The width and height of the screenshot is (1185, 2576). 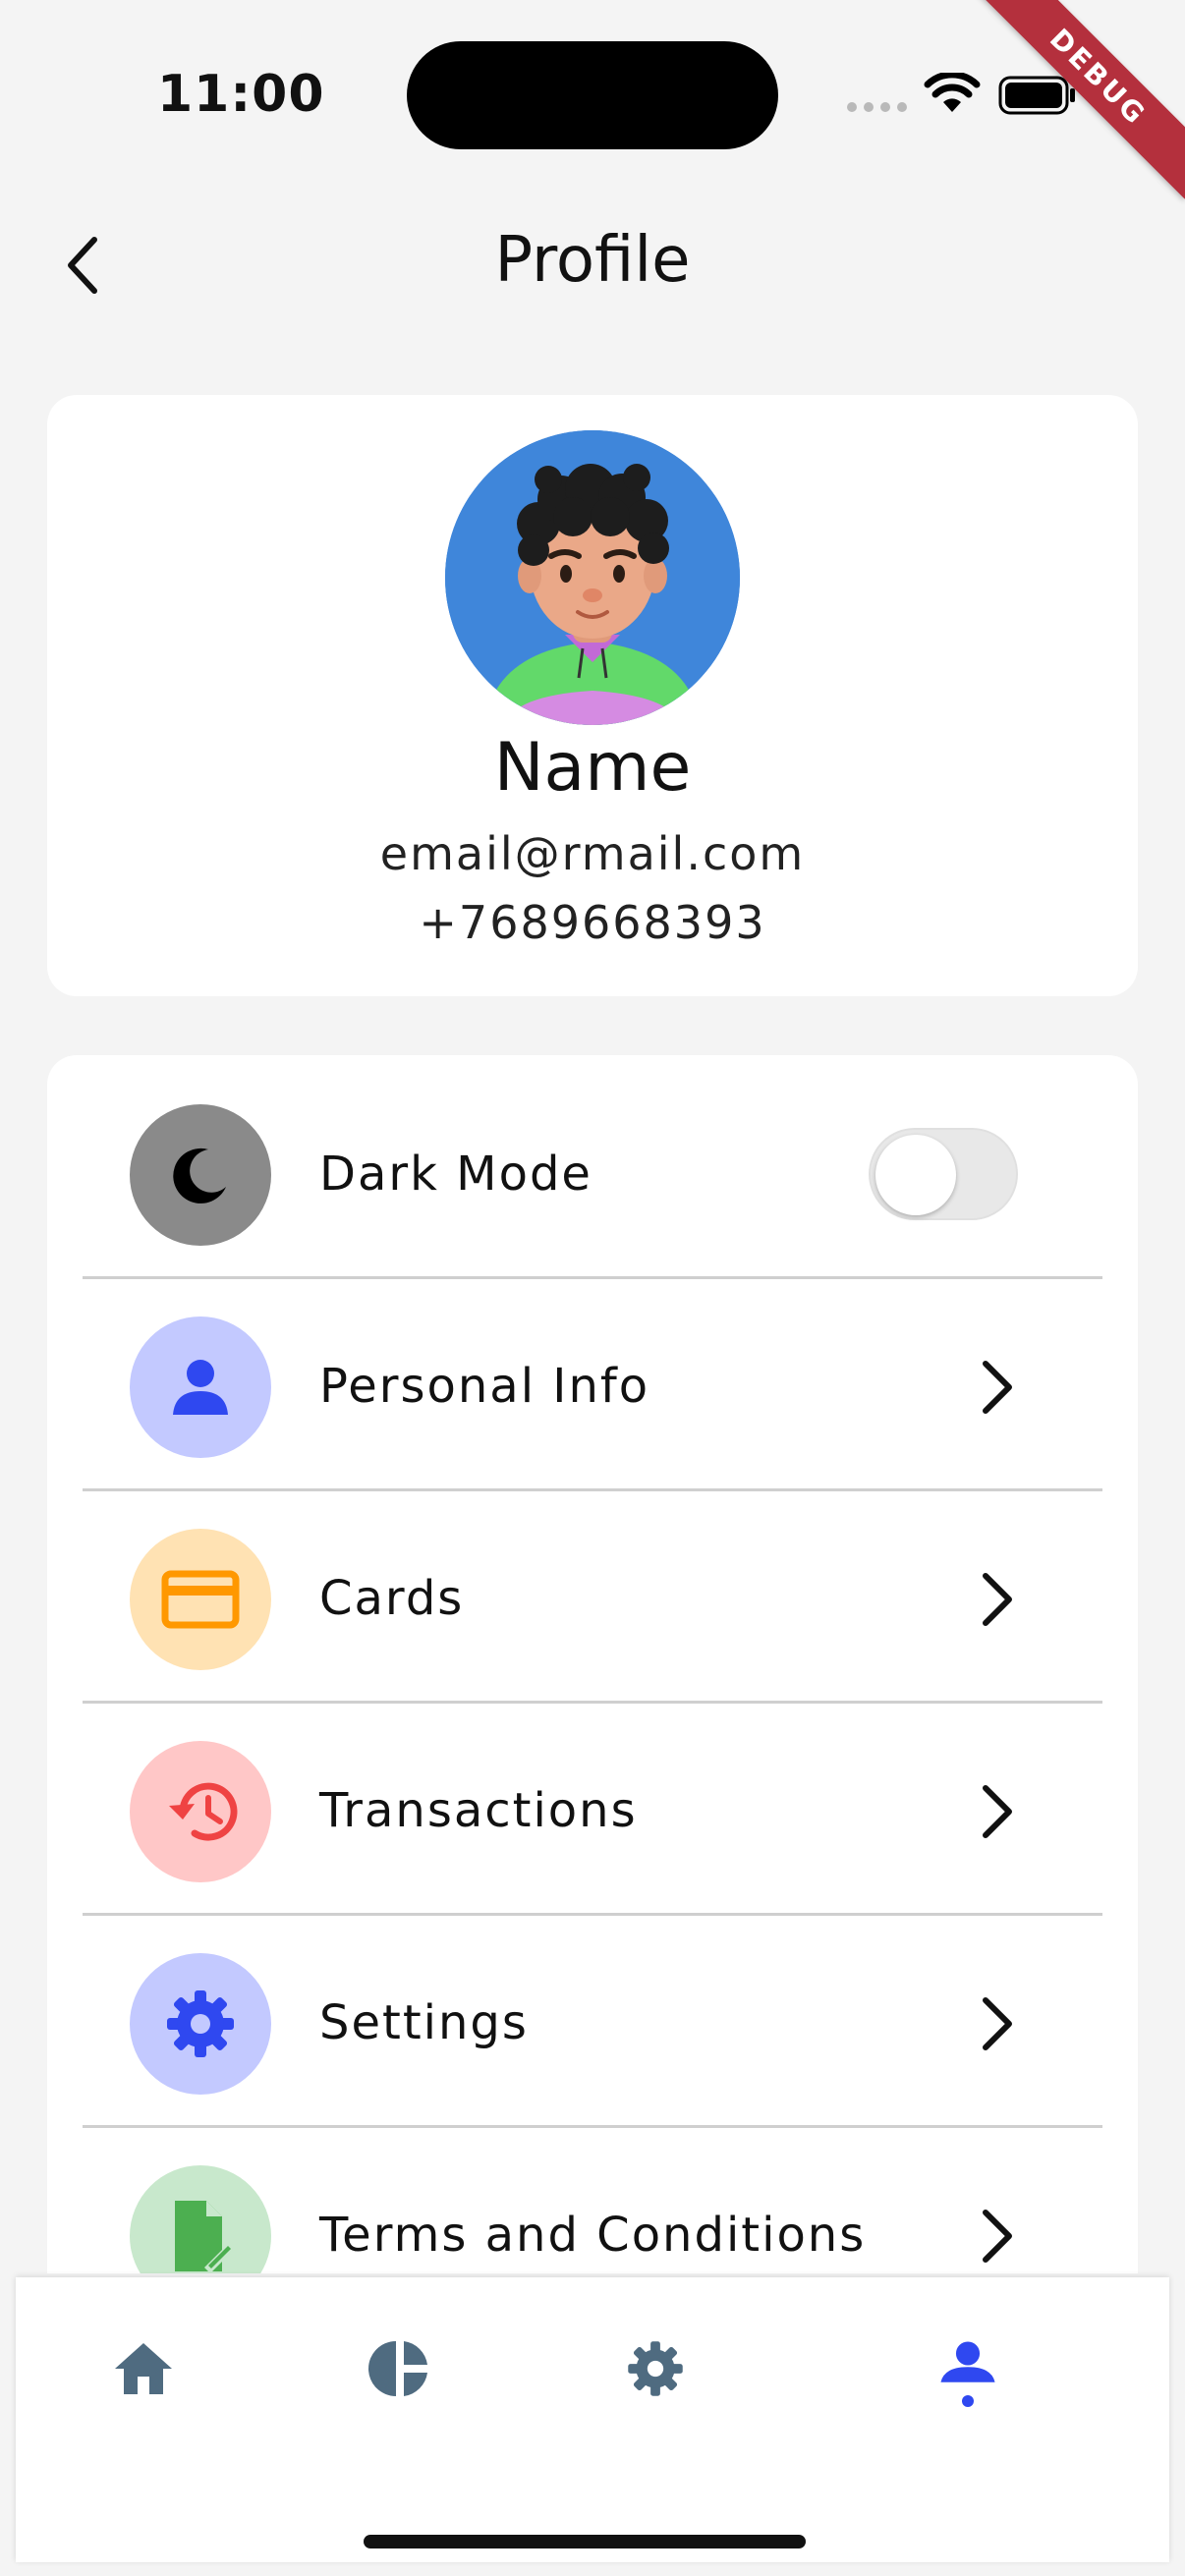 I want to click on history-icon, so click(x=200, y=1811).